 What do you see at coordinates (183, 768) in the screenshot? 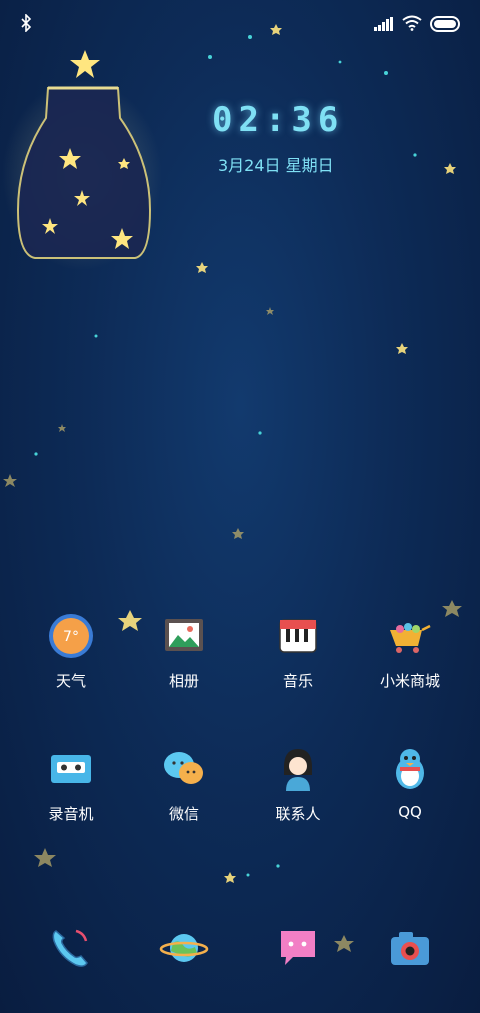
I see `wechat-icon` at bounding box center [183, 768].